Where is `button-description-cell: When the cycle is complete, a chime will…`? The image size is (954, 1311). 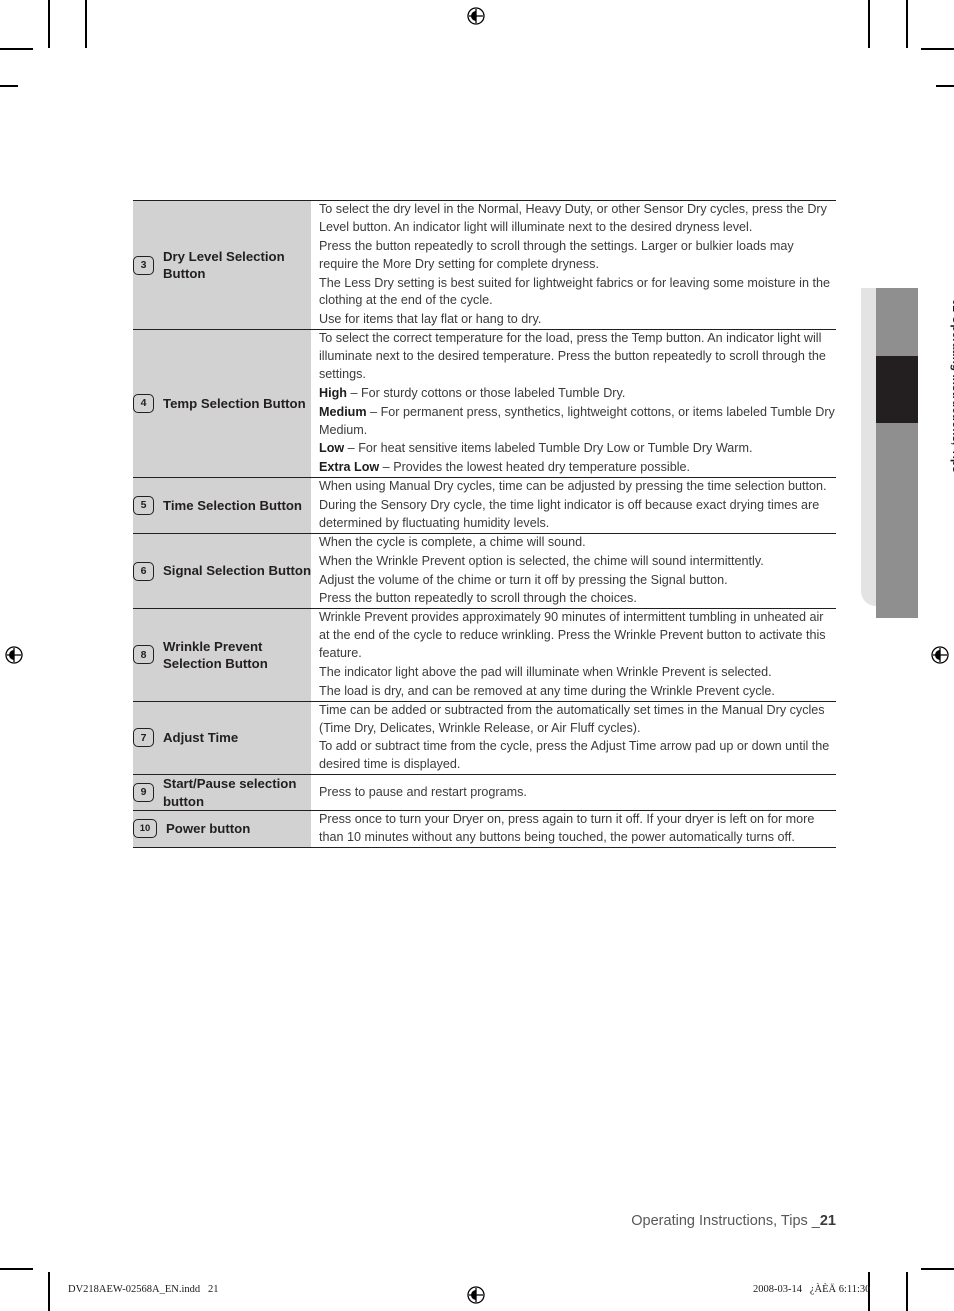
button-description-cell: When the cycle is complete, a chime will… is located at coordinates (577, 571).